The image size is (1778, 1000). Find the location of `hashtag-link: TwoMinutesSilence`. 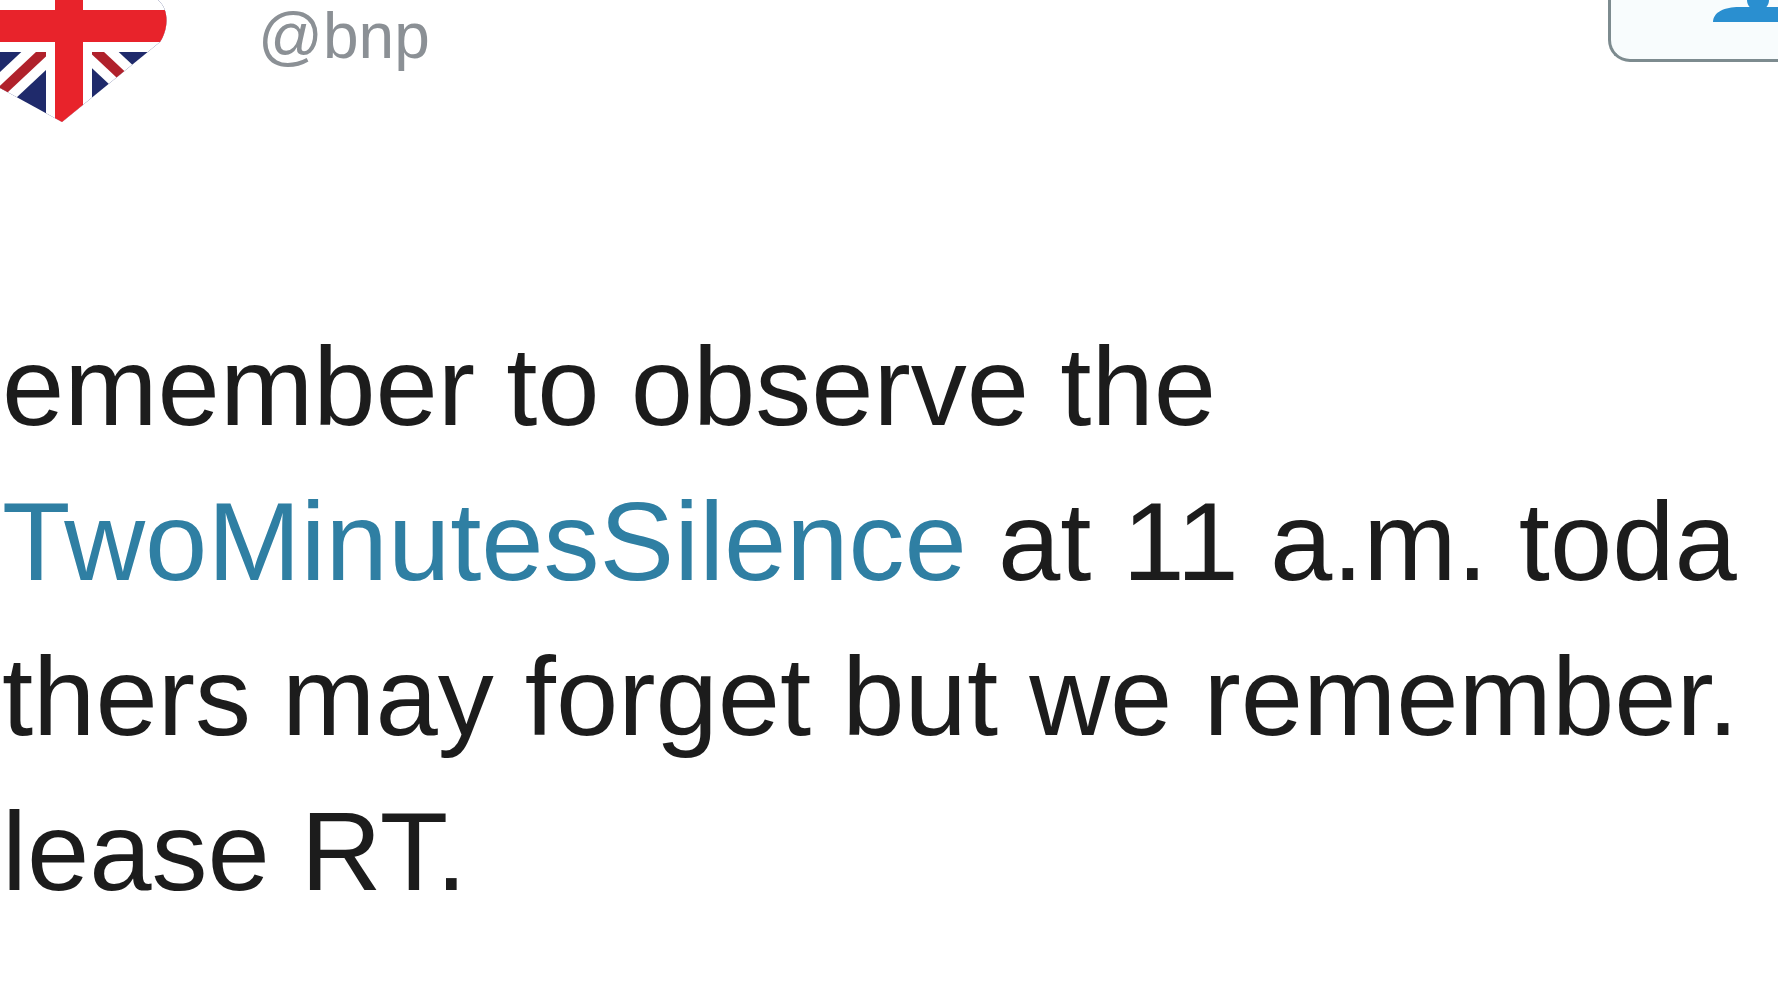

hashtag-link: TwoMinutesSilence is located at coordinates (484, 541).